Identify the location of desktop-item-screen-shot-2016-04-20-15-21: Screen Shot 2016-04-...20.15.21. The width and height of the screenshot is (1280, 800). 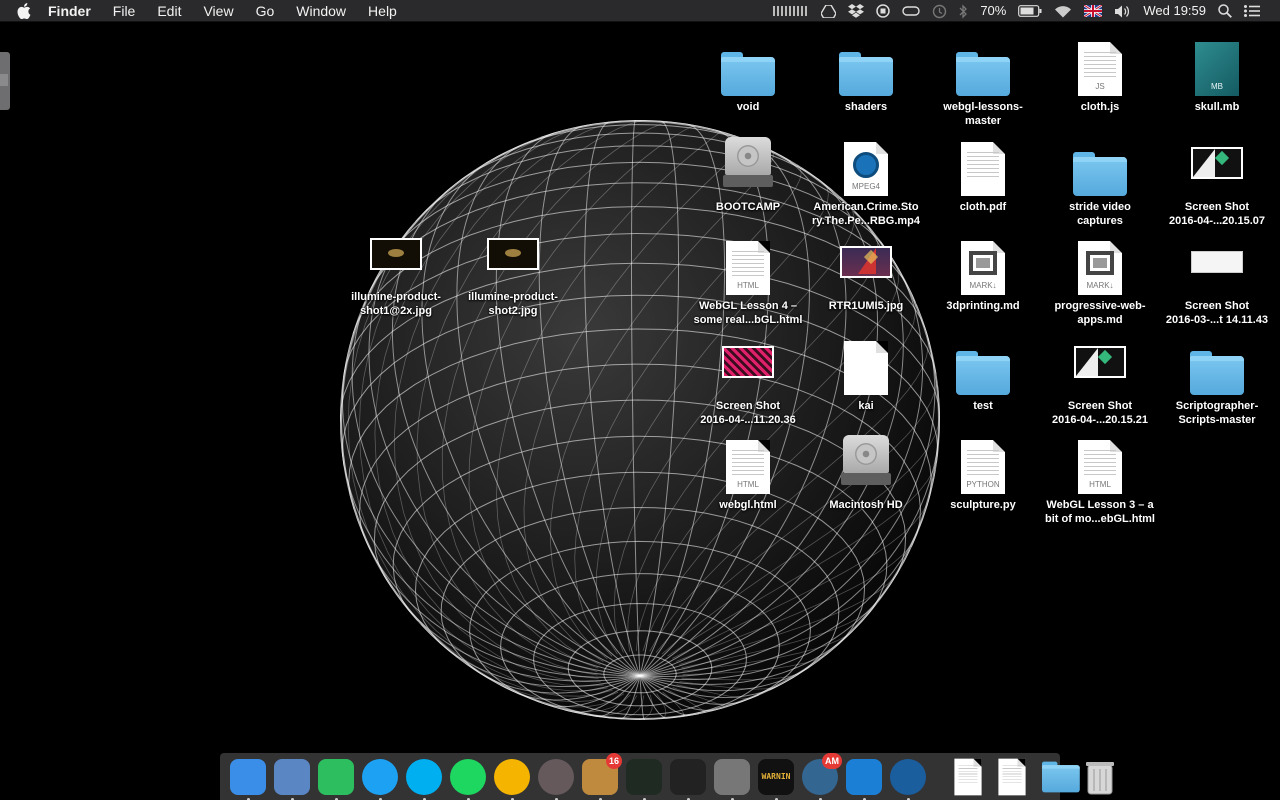
(1100, 378).